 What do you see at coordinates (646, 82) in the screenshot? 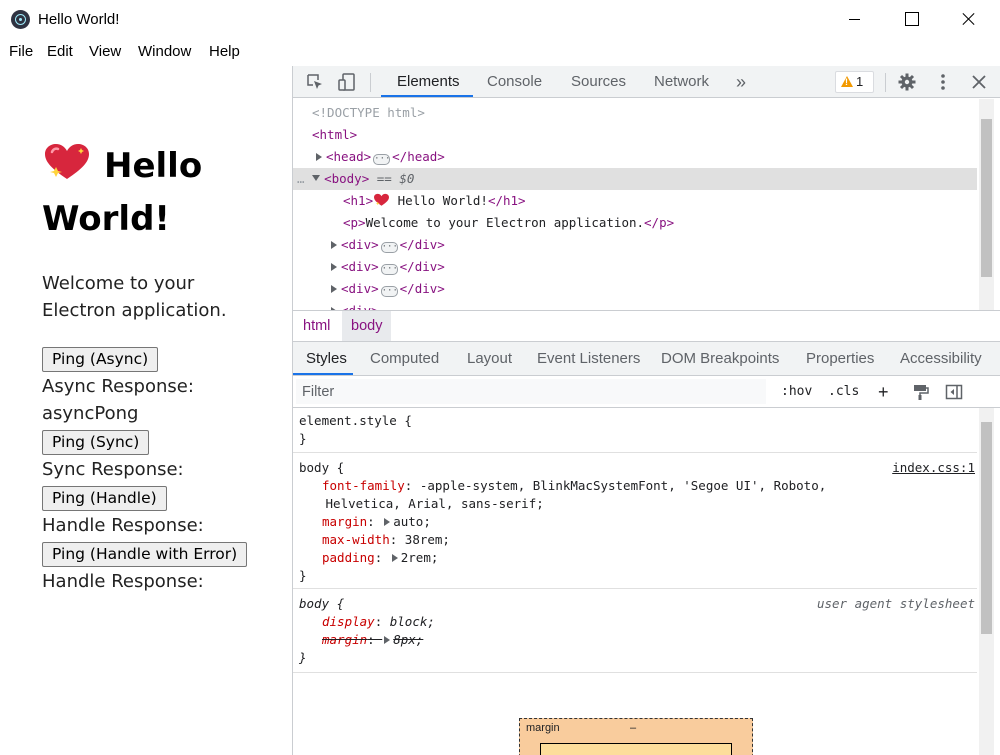
I see `devtools-toolbar: Elements Console Sources Network » 1` at bounding box center [646, 82].